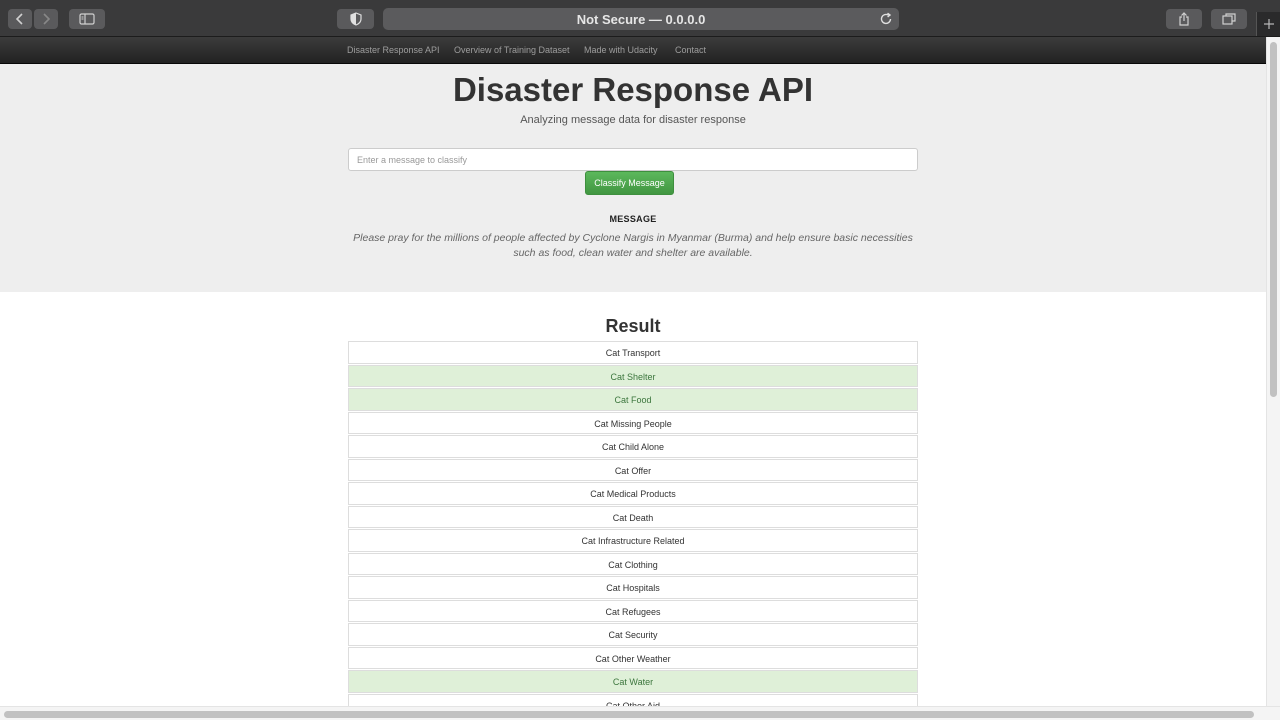 The image size is (1280, 720). I want to click on reload-icon, so click(886, 19).